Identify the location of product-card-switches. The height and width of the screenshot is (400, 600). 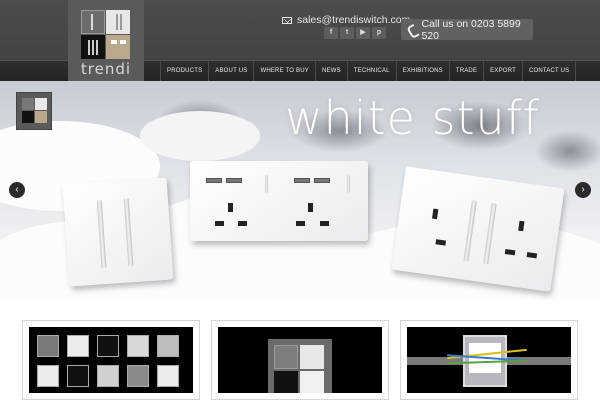
(111, 360).